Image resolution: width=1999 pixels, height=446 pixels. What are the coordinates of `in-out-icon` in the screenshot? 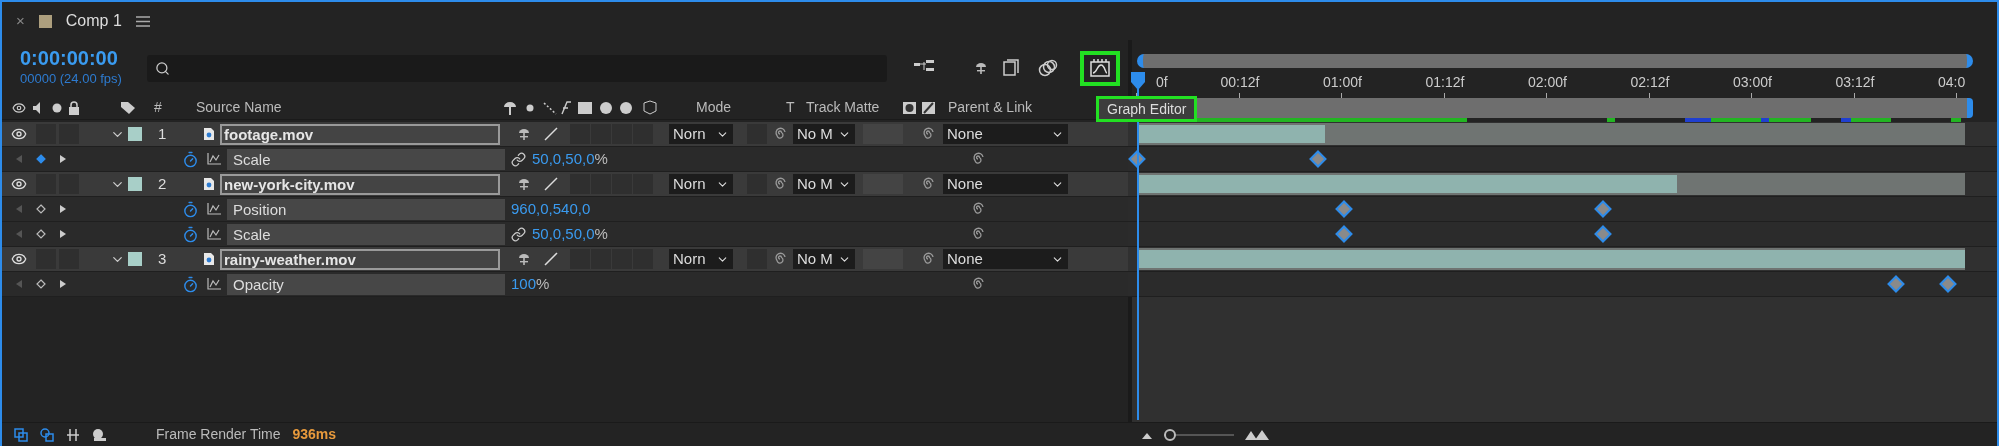 It's located at (73, 434).